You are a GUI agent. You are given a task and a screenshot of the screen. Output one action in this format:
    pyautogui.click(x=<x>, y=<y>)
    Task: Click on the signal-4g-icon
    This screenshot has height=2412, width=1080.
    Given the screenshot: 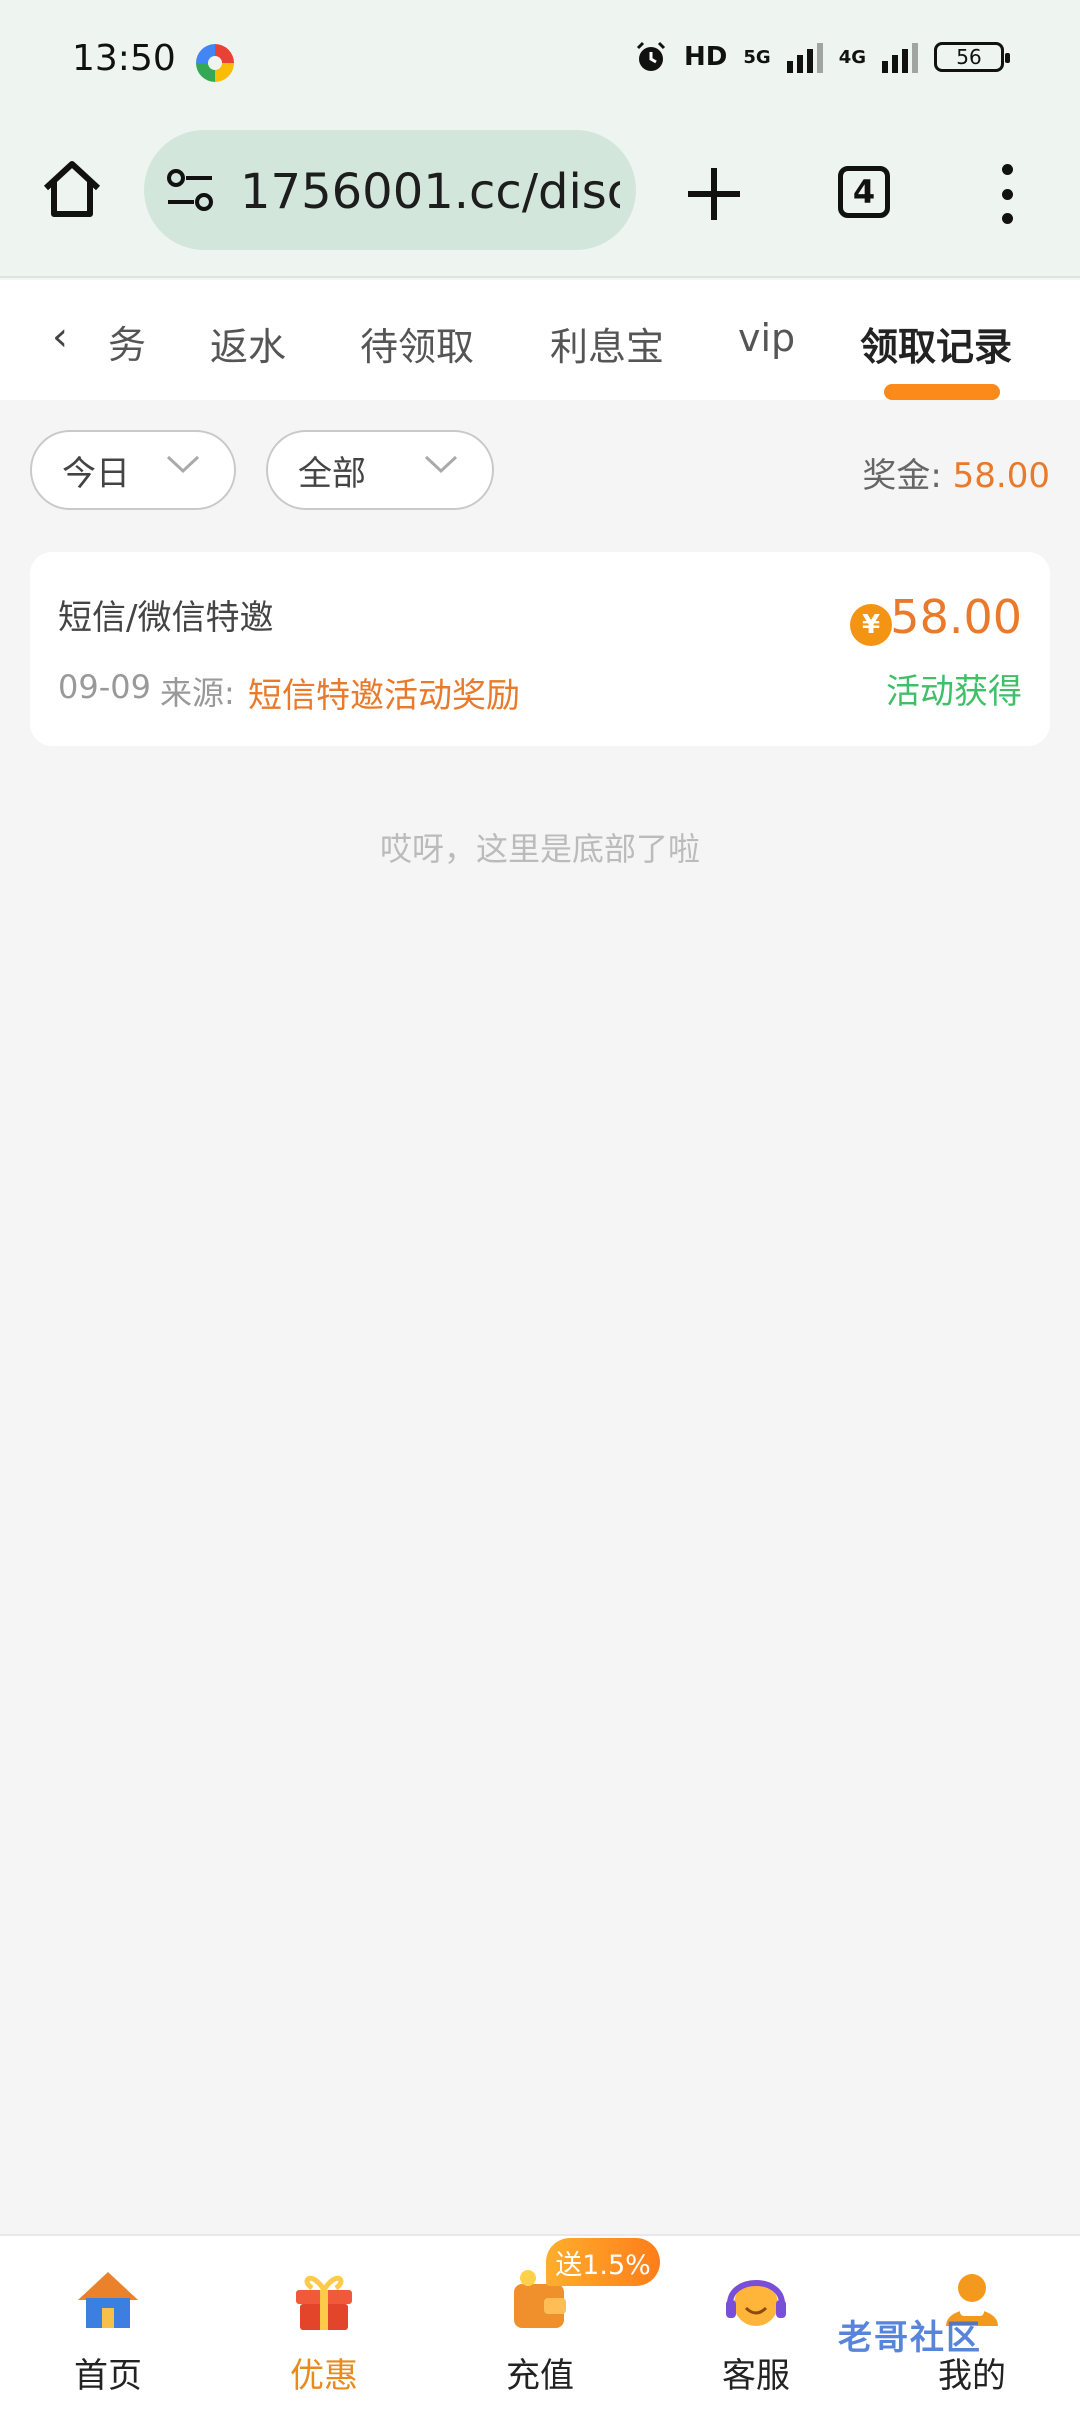 What is the action you would take?
    pyautogui.click(x=900, y=57)
    